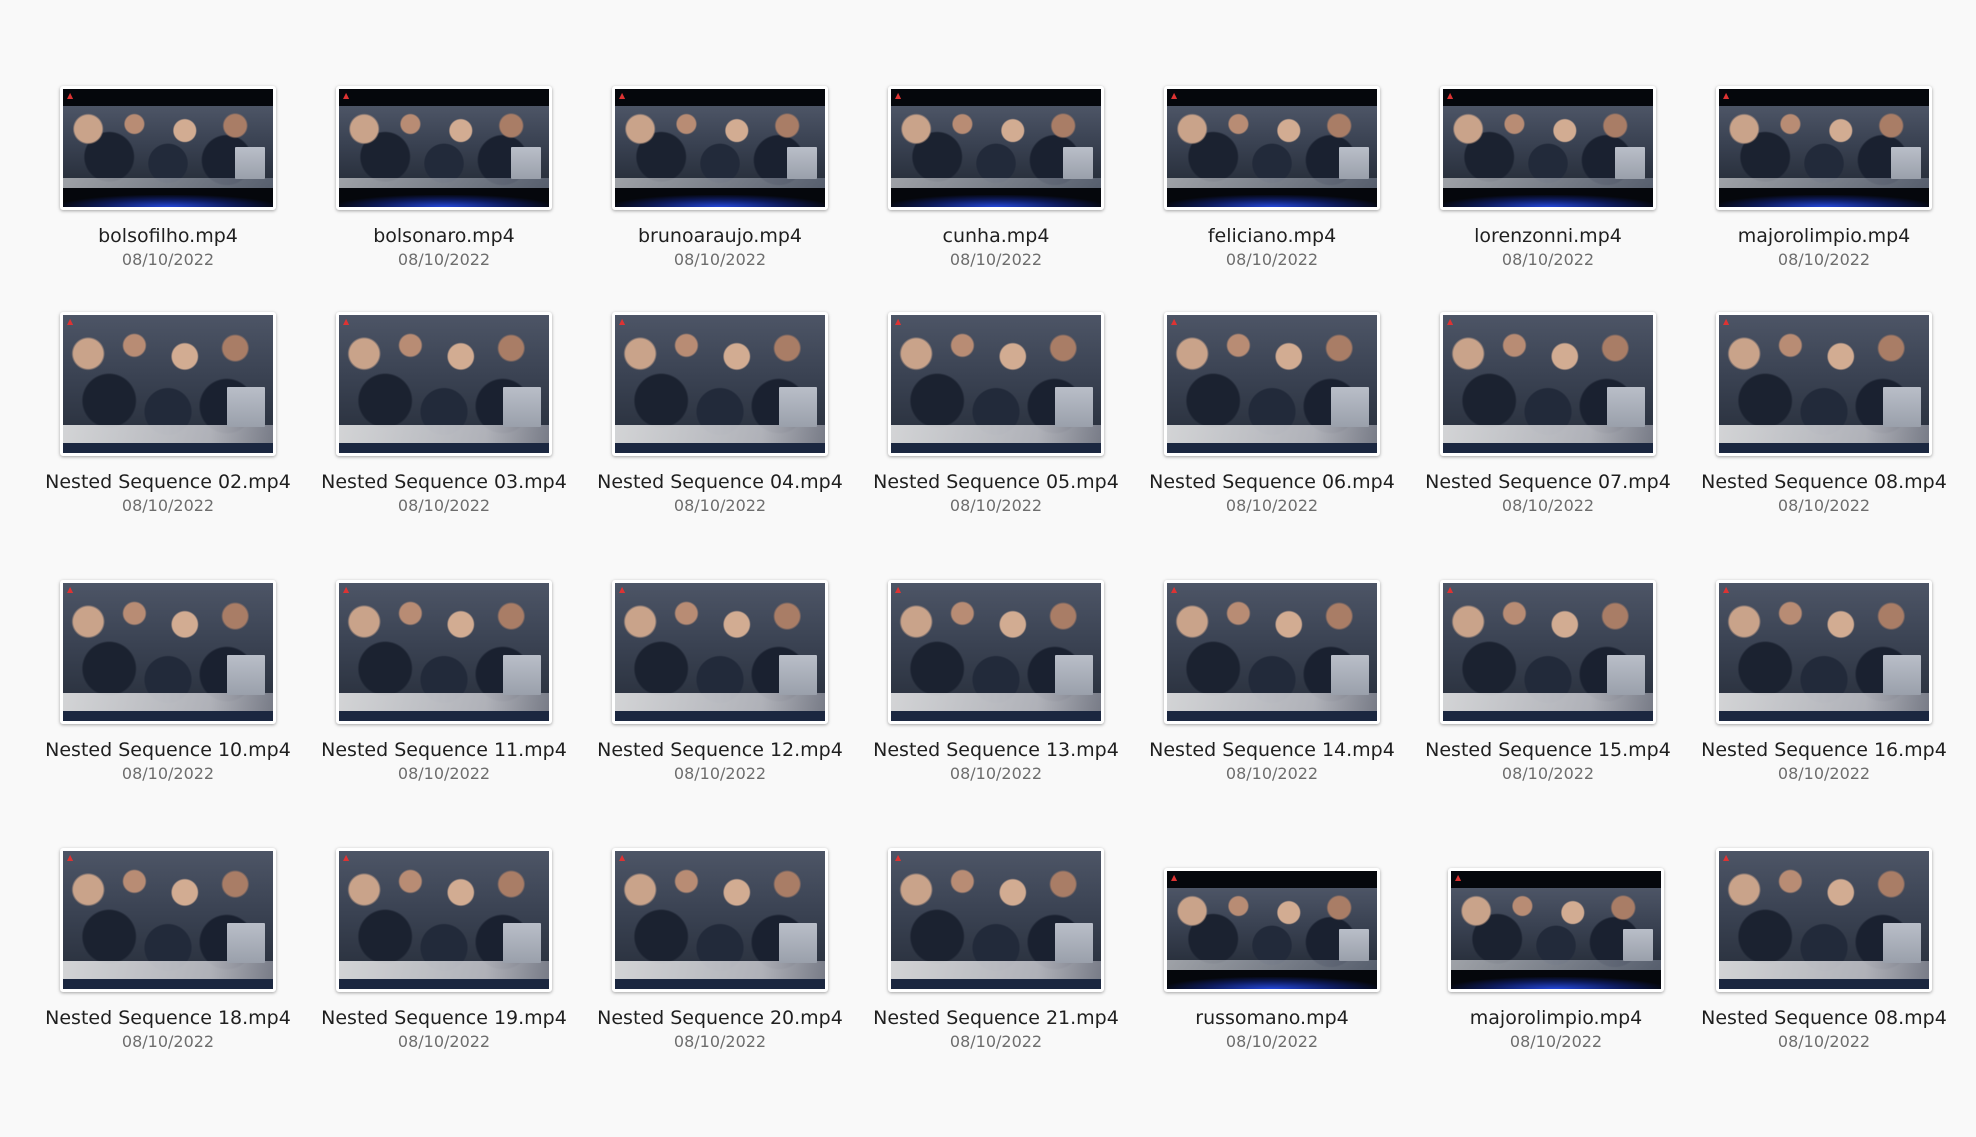  What do you see at coordinates (720, 962) in the screenshot?
I see `file-tile: ▲ Nested Sequence 20.mp4 08/10/2022` at bounding box center [720, 962].